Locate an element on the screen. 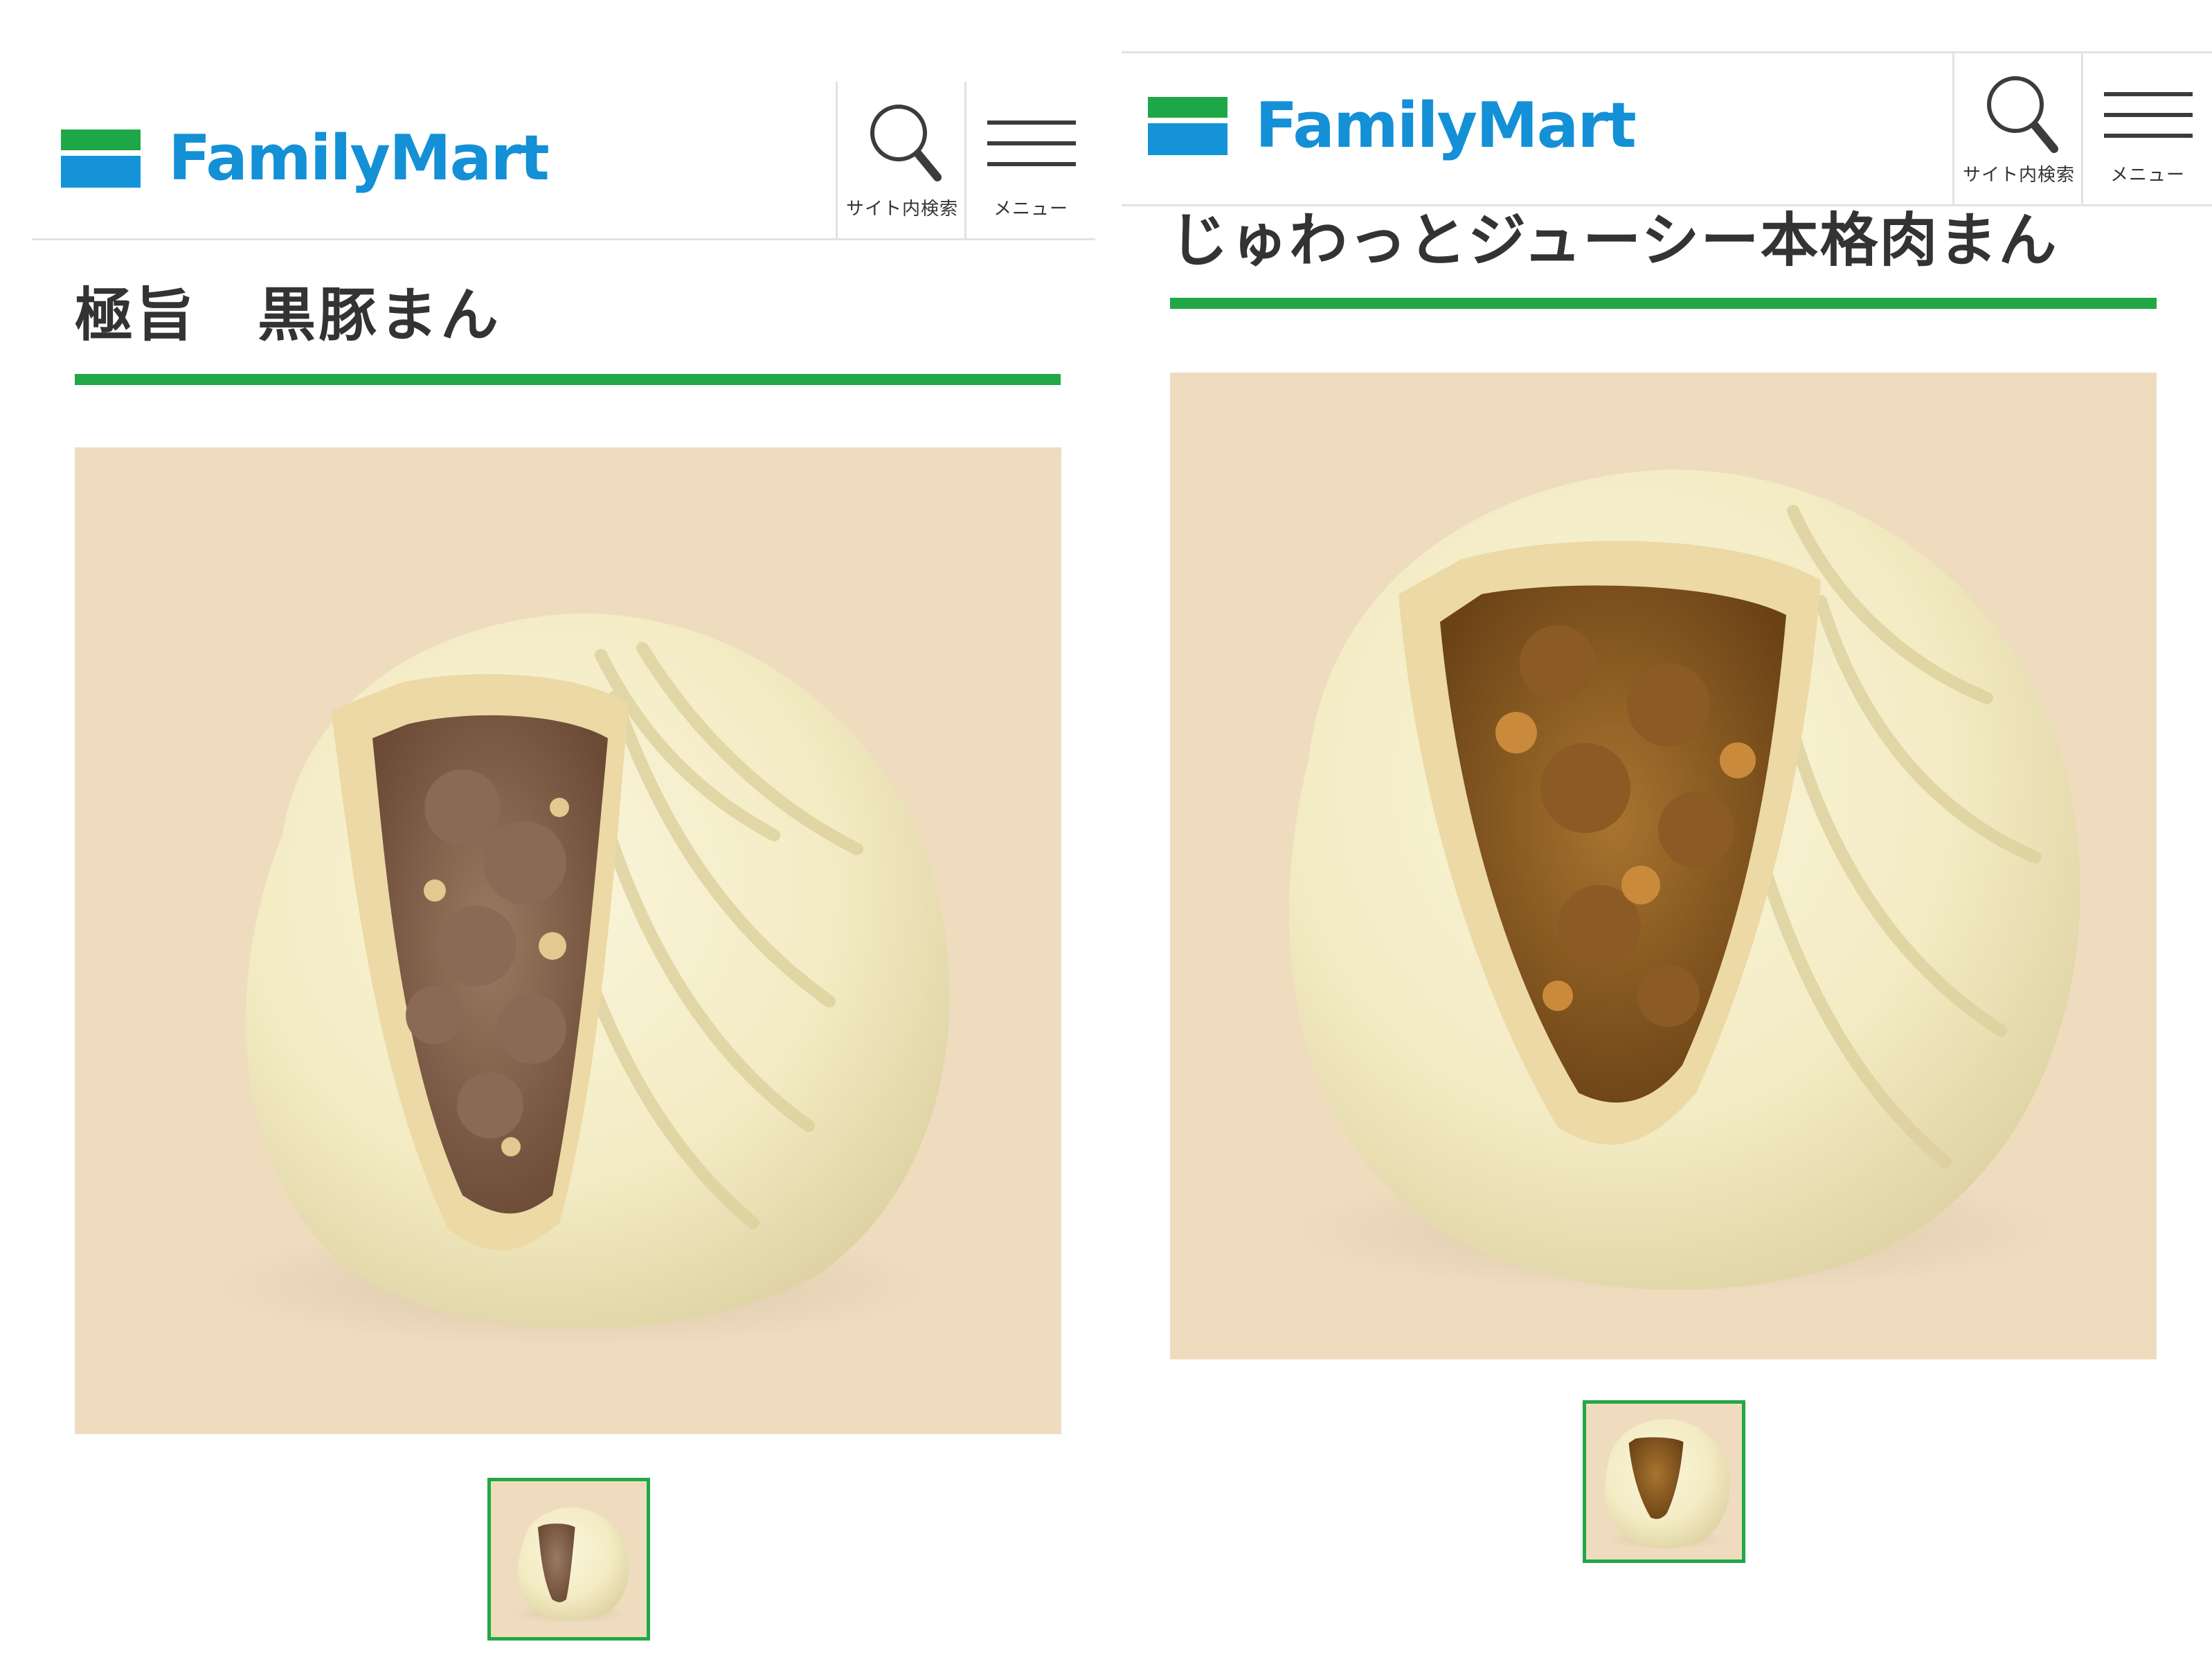  product-title: 極旨 黒豚まん is located at coordinates (288, 315).